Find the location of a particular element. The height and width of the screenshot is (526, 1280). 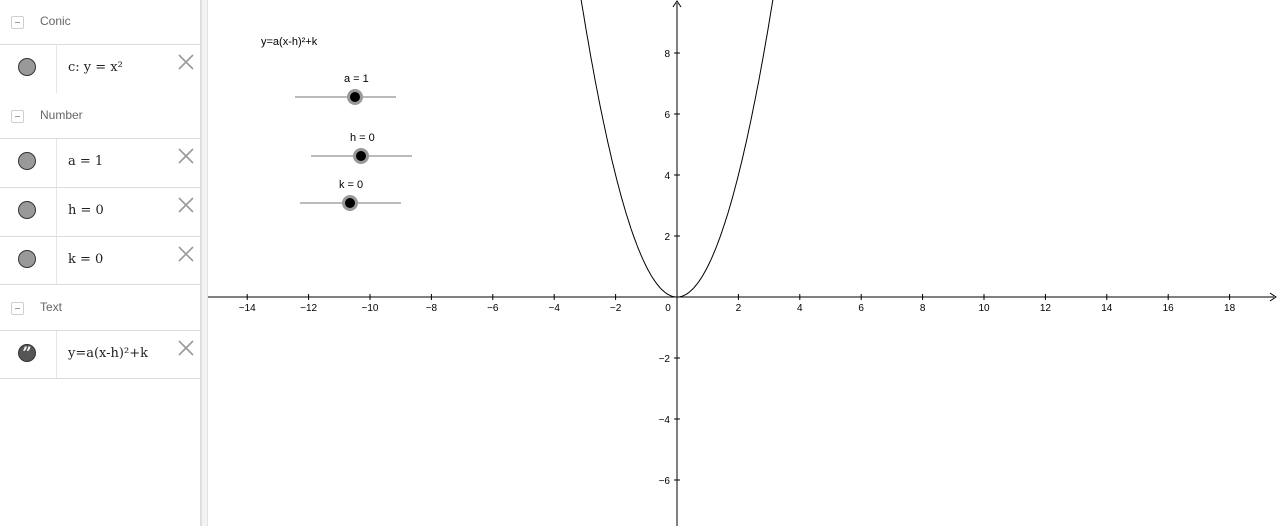

algebra-item-text: a = 1 is located at coordinates (85, 161).